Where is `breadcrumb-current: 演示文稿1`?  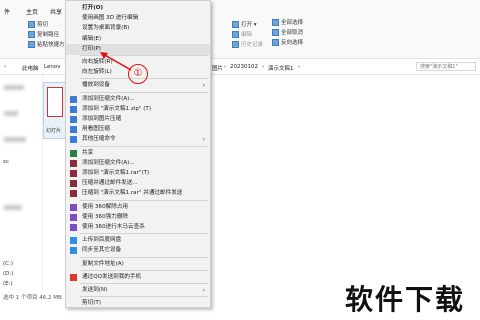 breadcrumb-current: 演示文稿1 is located at coordinates (281, 68).